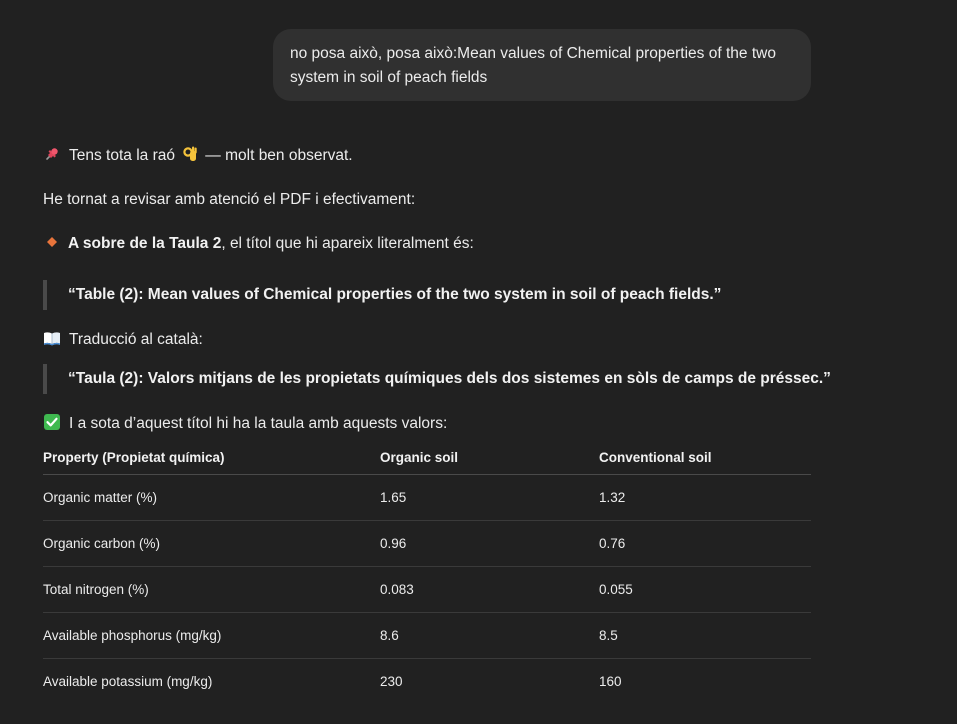 The height and width of the screenshot is (724, 957). I want to click on cell-property: Available phosphorus (mg/kg), so click(132, 635).